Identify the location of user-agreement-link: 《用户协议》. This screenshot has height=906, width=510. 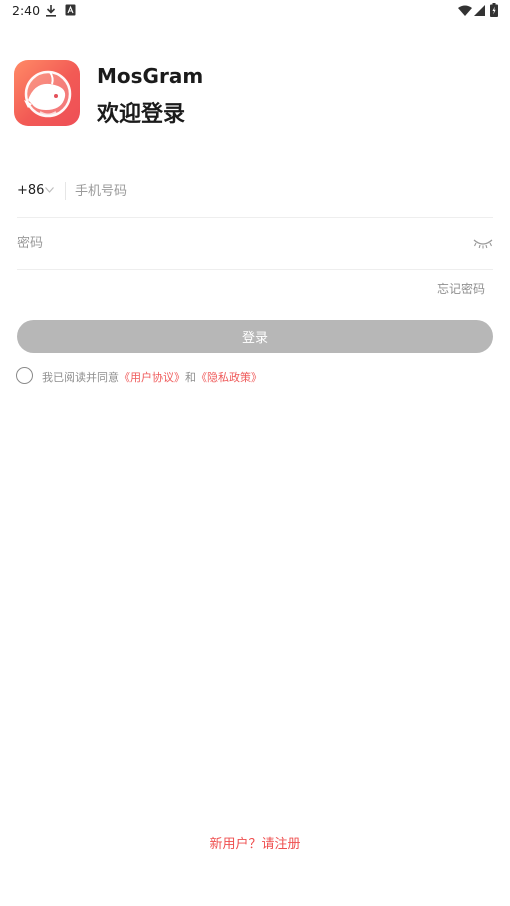
(152, 377).